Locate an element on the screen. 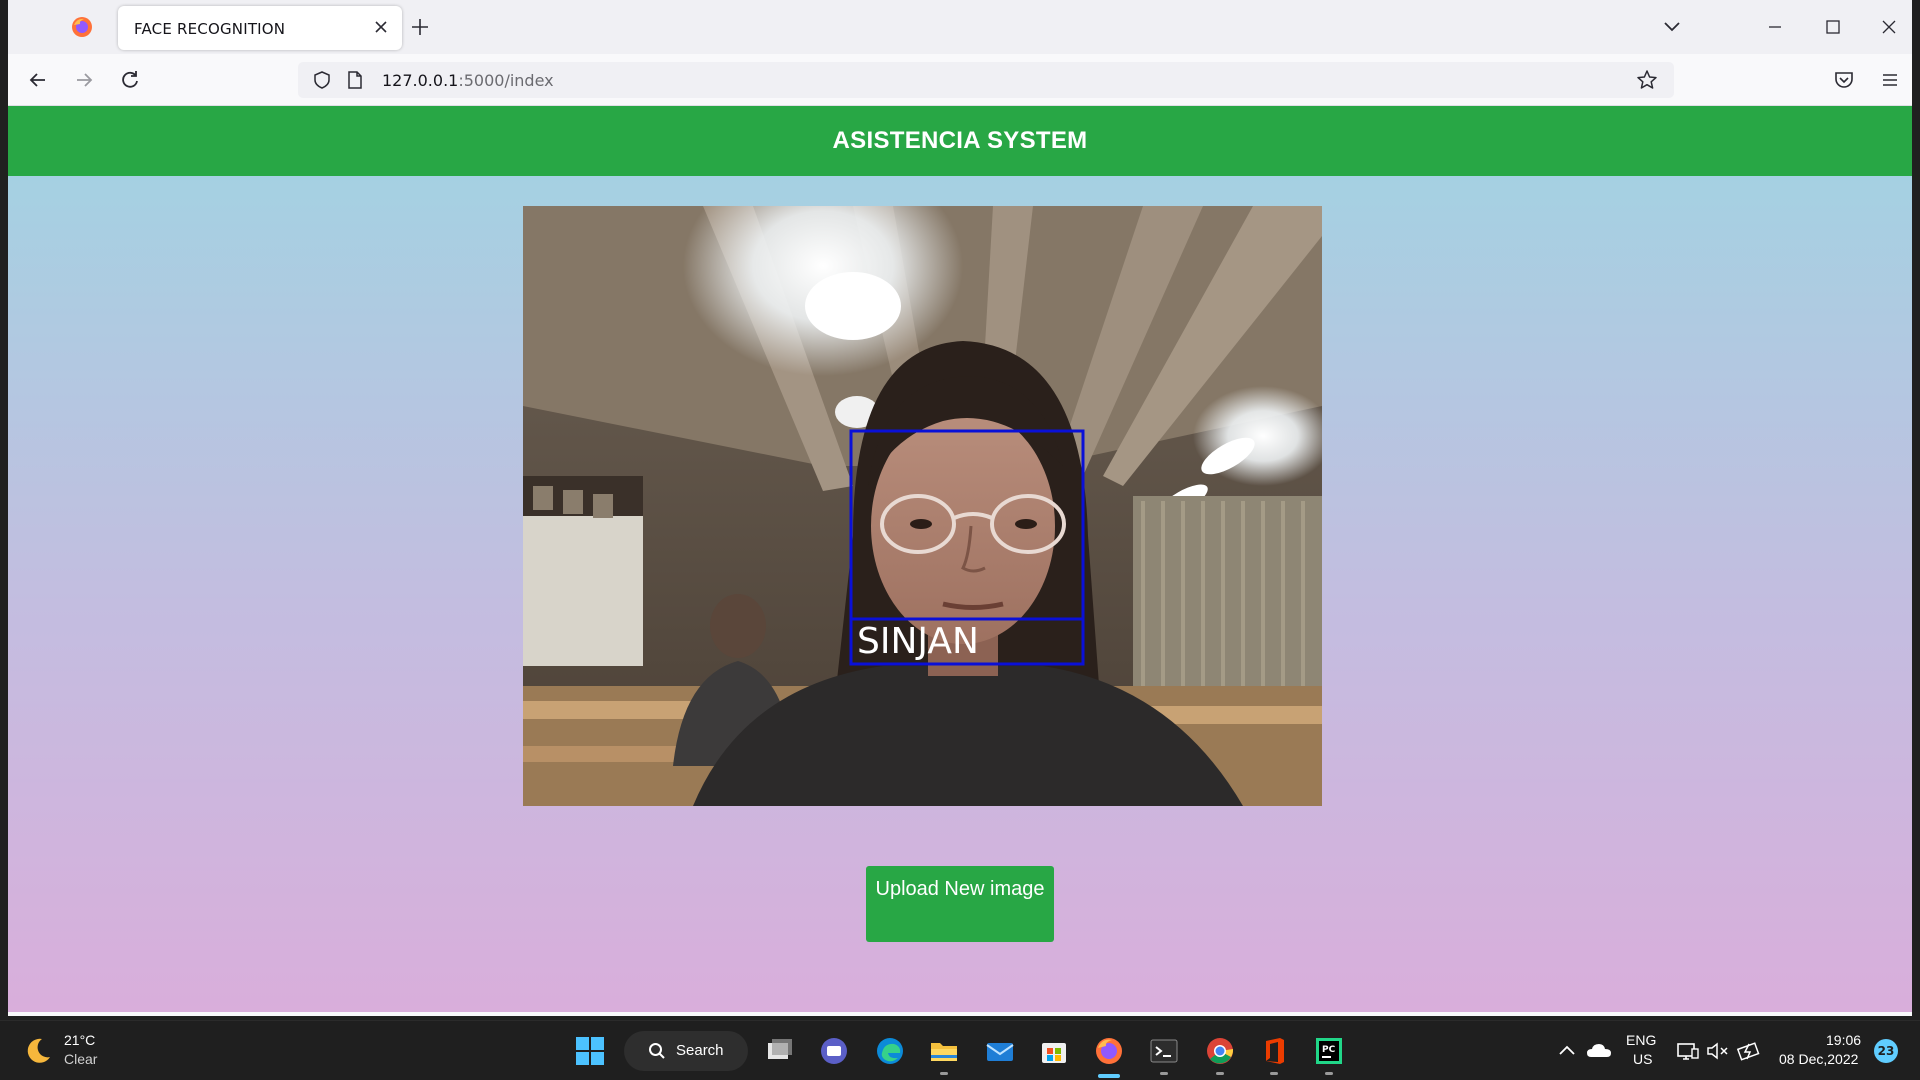  upload-new-image-button: Upload New image is located at coordinates (960, 904).